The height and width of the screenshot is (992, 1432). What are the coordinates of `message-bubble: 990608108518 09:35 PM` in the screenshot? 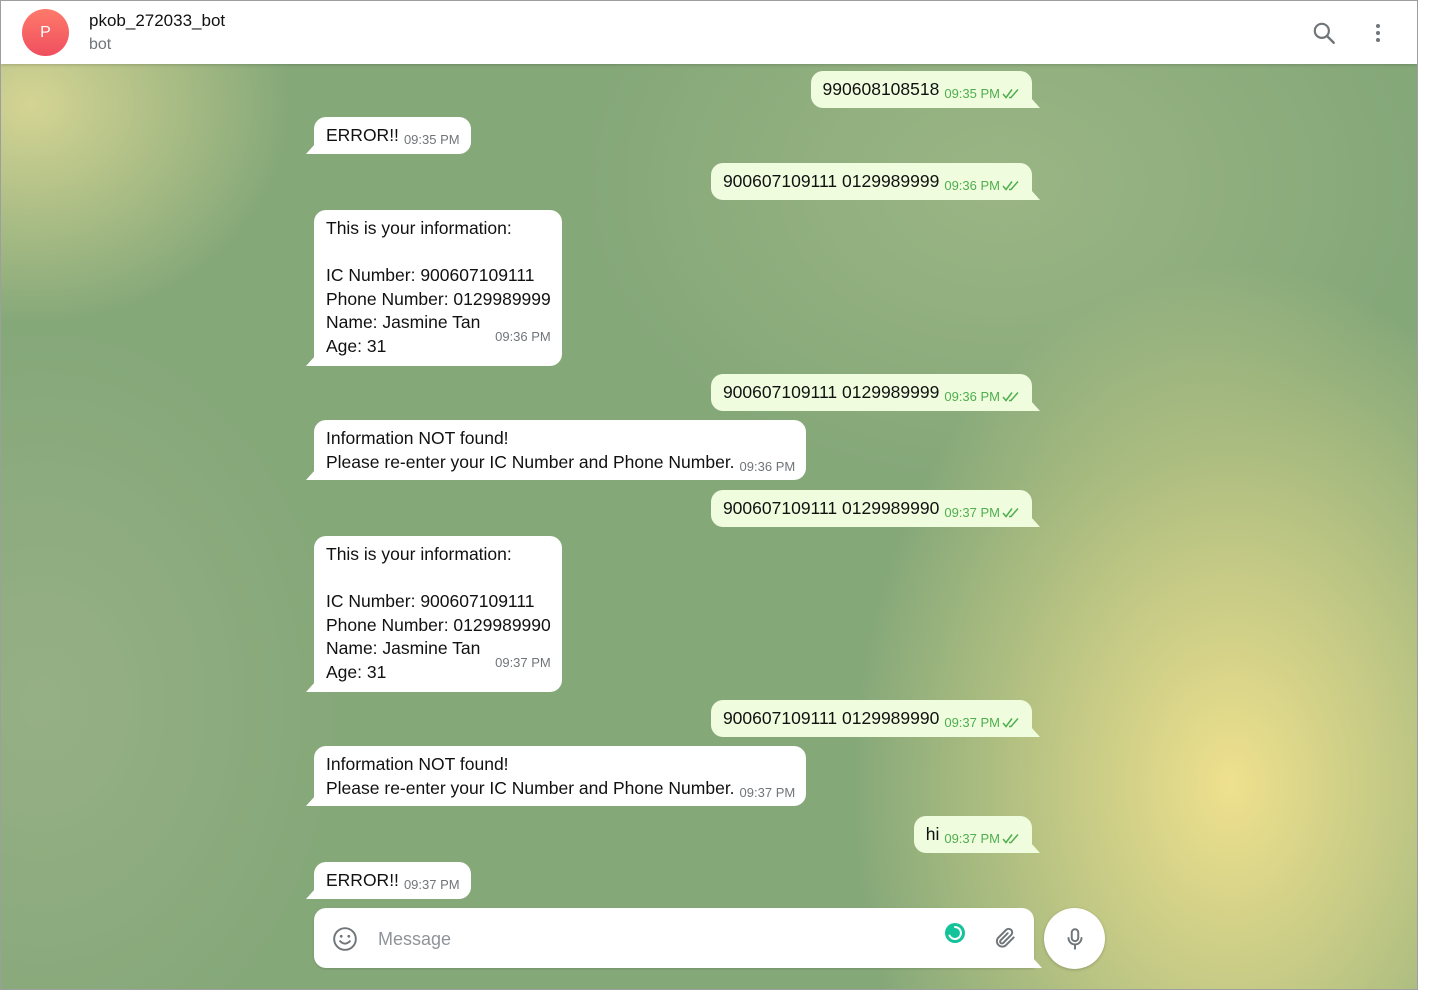 It's located at (925, 89).